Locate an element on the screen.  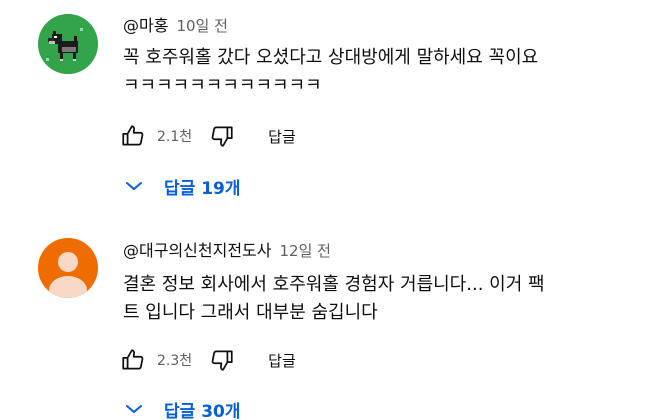
view-replies-button: 답글 19개 is located at coordinates (181, 186).